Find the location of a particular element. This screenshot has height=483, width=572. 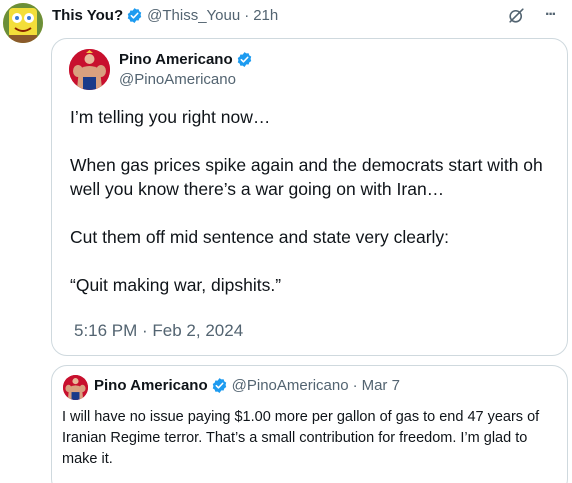

grok-button is located at coordinates (516, 15).